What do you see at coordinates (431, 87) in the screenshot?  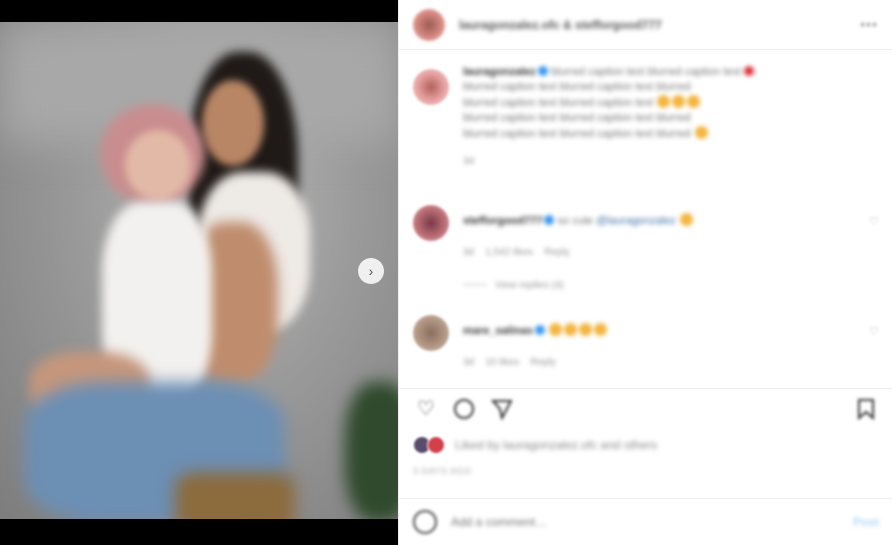 I see `caption-avatar` at bounding box center [431, 87].